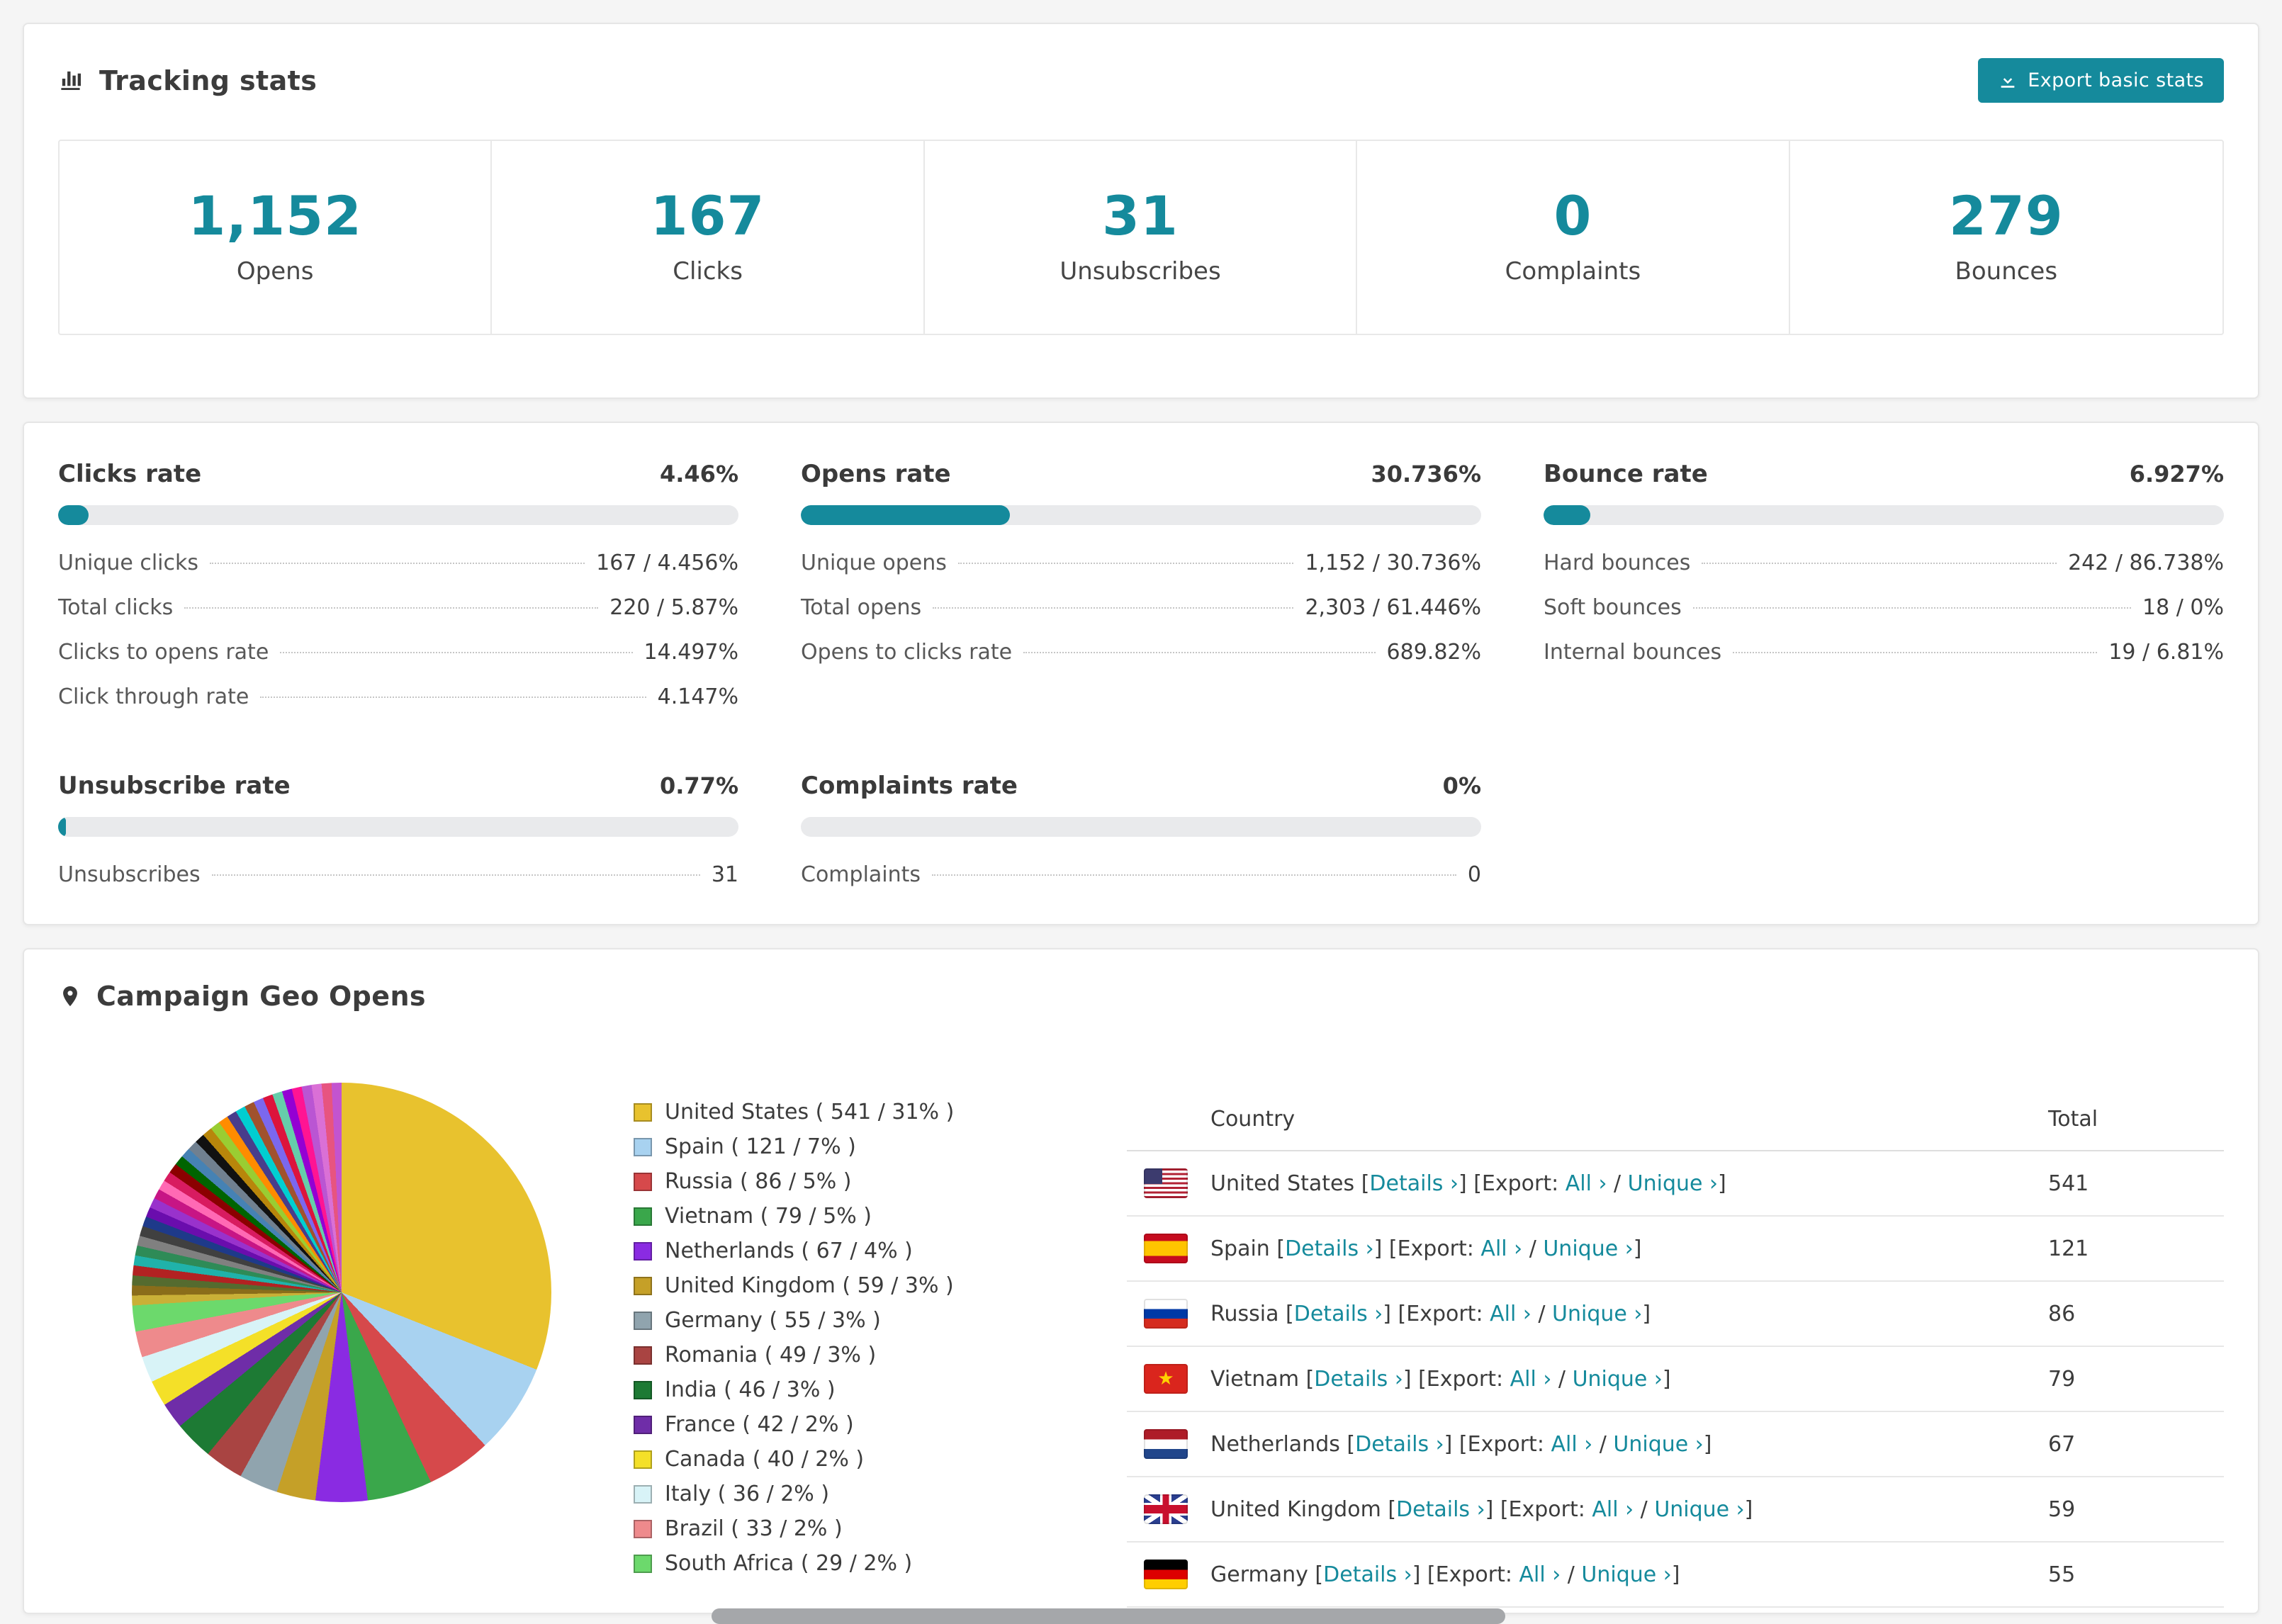 This screenshot has width=2282, height=1624. What do you see at coordinates (771, 1356) in the screenshot?
I see `legend-label: Romania ( 49 / 3% )` at bounding box center [771, 1356].